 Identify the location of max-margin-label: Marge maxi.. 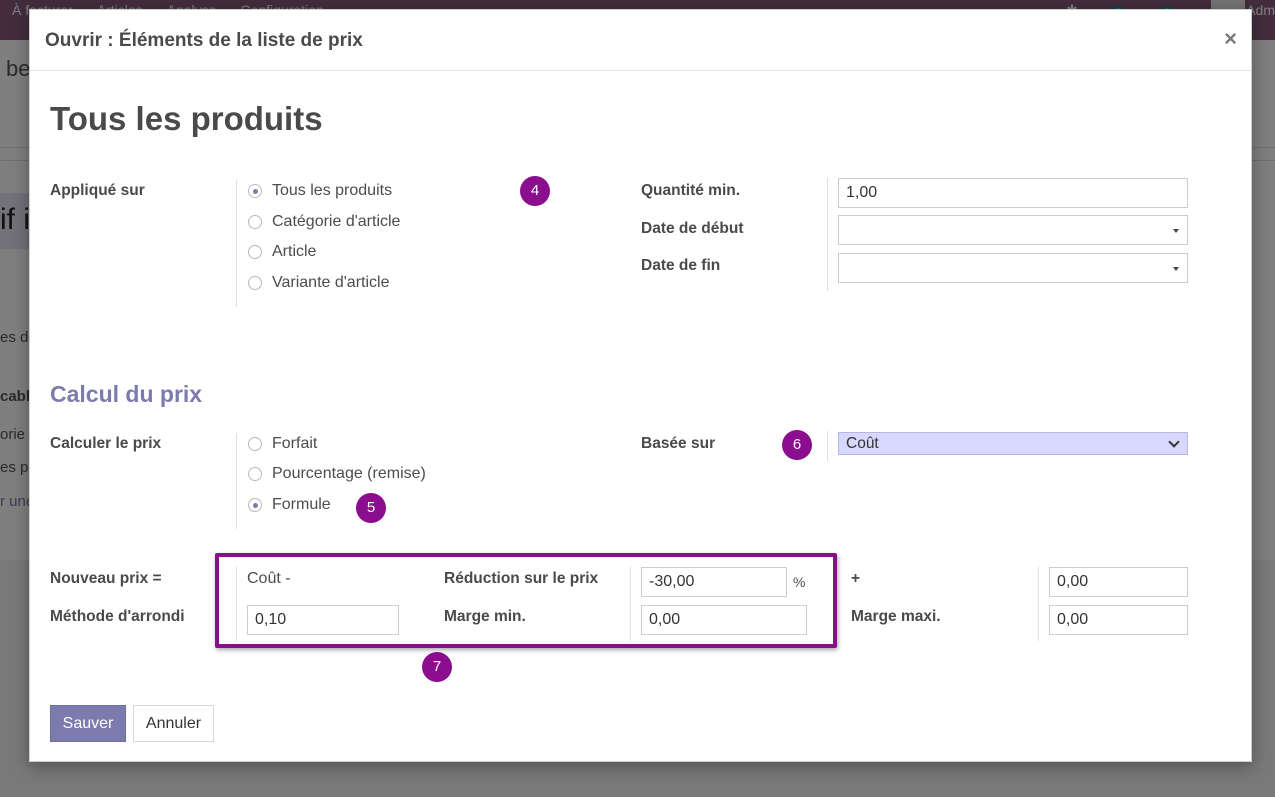
(896, 616).